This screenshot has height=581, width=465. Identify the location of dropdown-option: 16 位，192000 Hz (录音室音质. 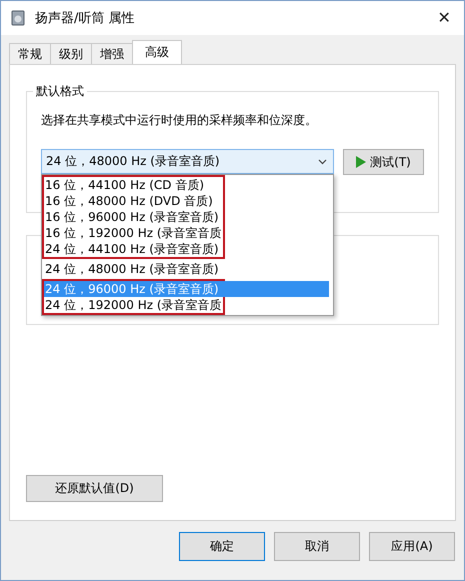
(133, 233).